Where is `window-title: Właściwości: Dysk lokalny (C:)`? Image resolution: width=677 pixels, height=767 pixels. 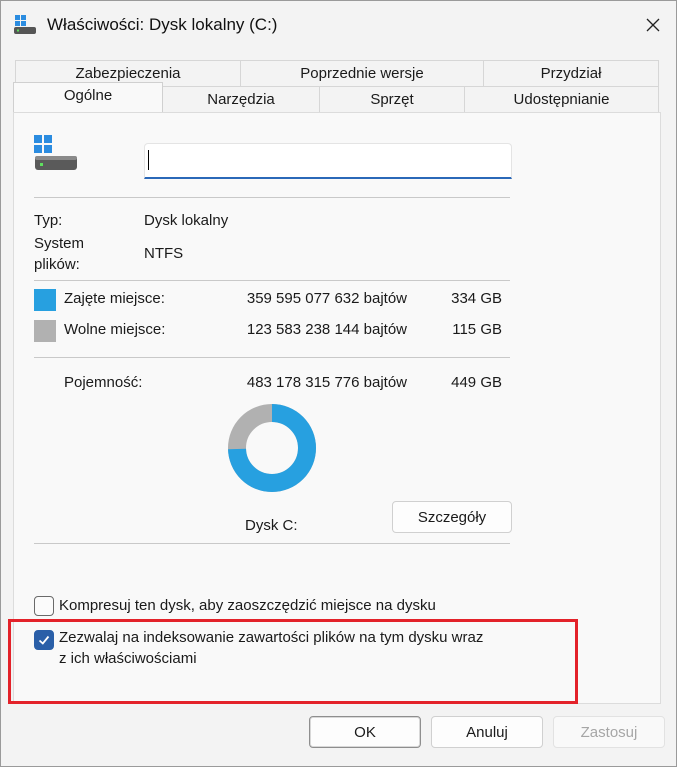 window-title: Właściwości: Dysk lokalny (C:) is located at coordinates (162, 24).